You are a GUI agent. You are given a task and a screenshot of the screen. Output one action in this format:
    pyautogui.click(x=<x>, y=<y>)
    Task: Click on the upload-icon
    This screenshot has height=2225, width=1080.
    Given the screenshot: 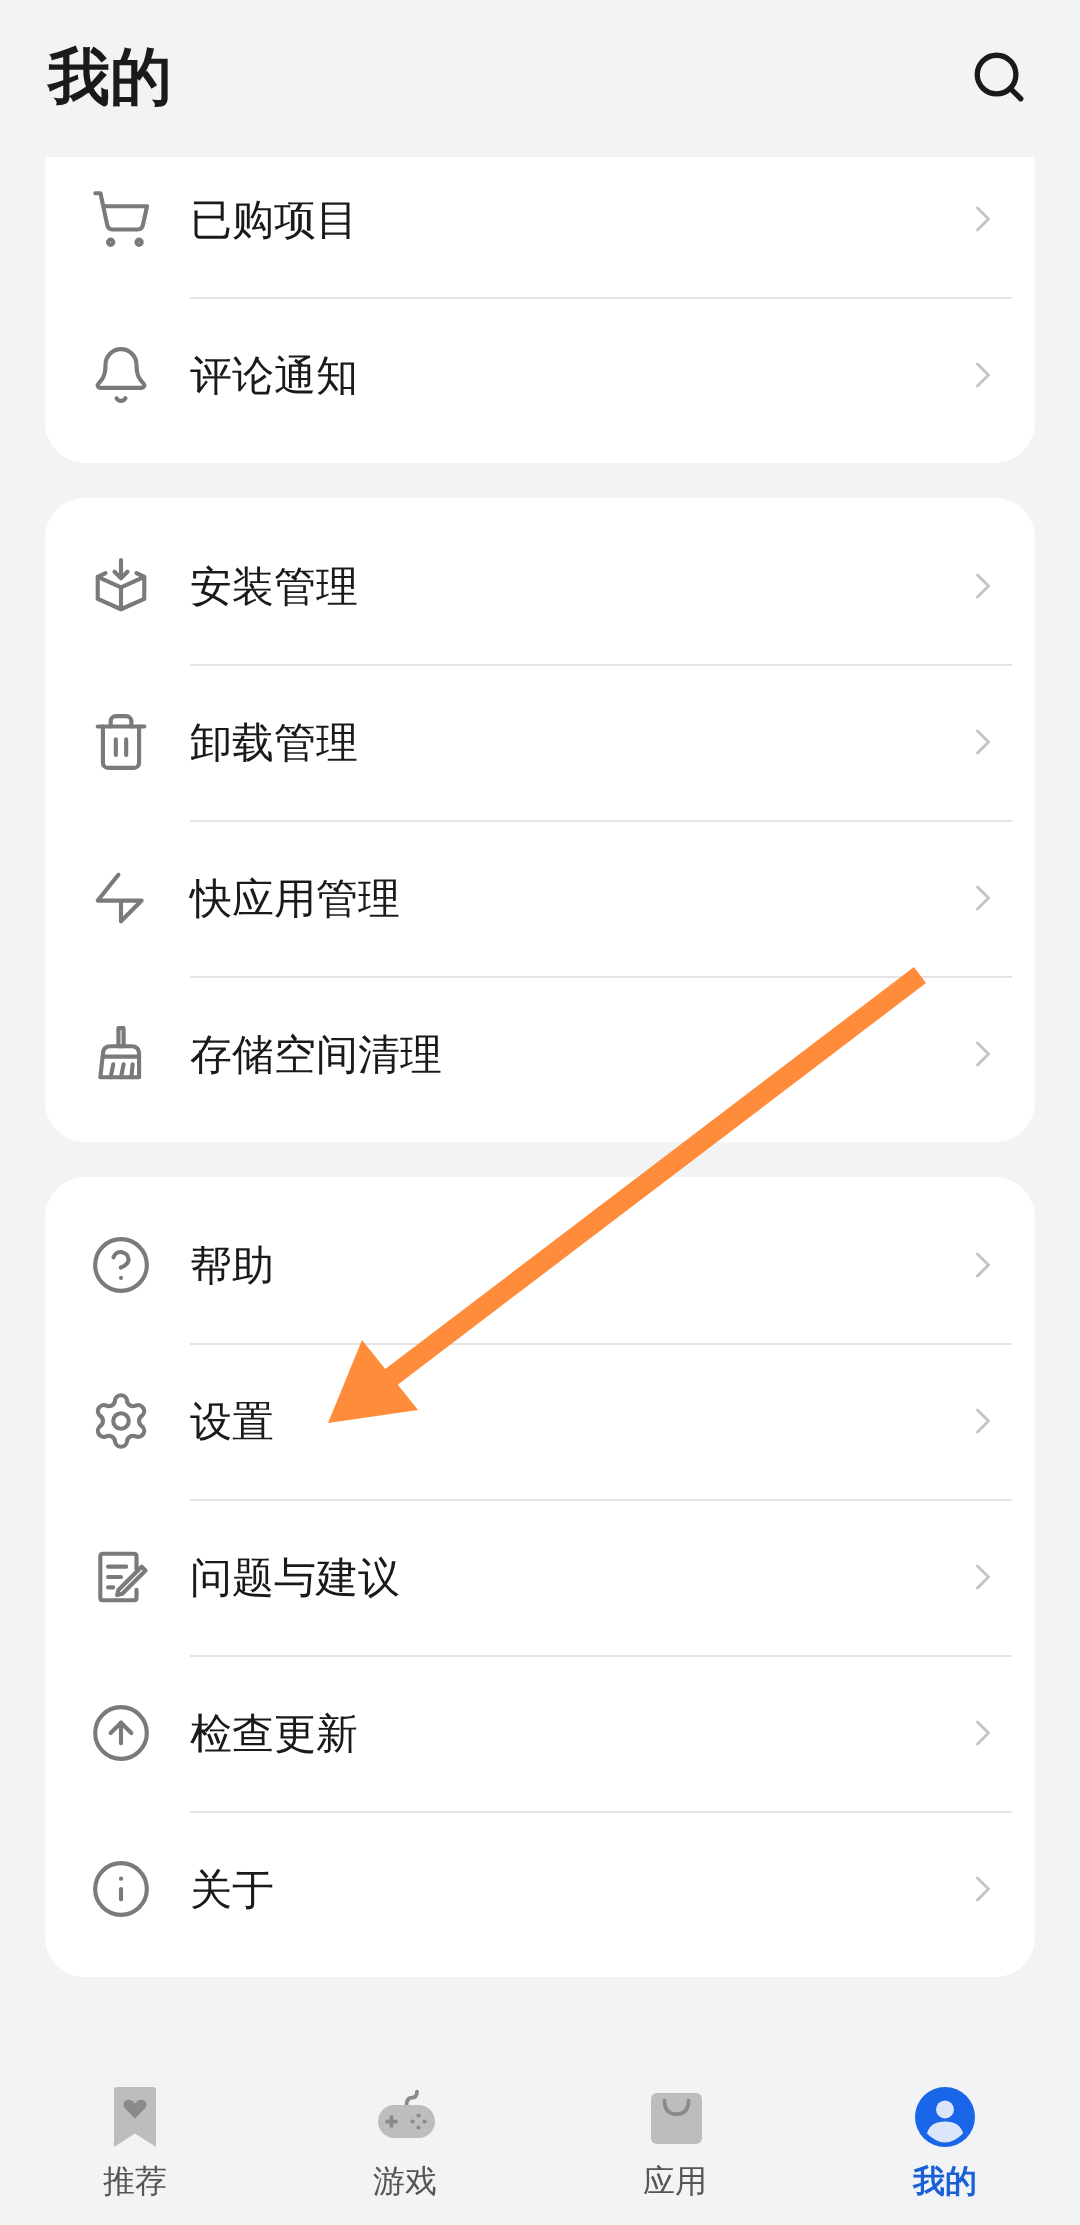 What is the action you would take?
    pyautogui.click(x=121, y=1733)
    